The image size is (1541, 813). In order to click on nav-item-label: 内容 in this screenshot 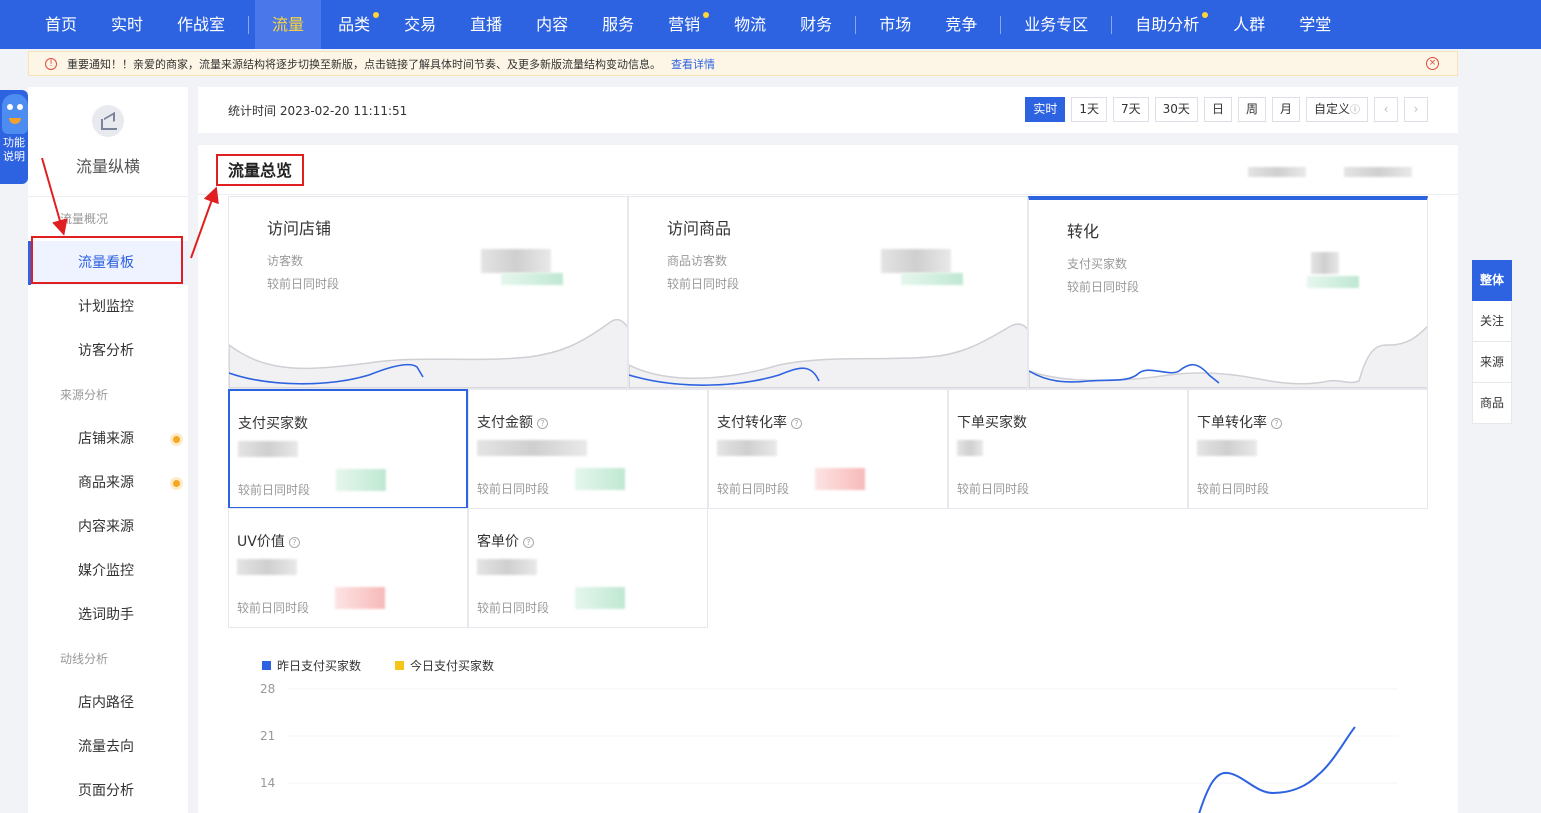, I will do `click(552, 24)`.